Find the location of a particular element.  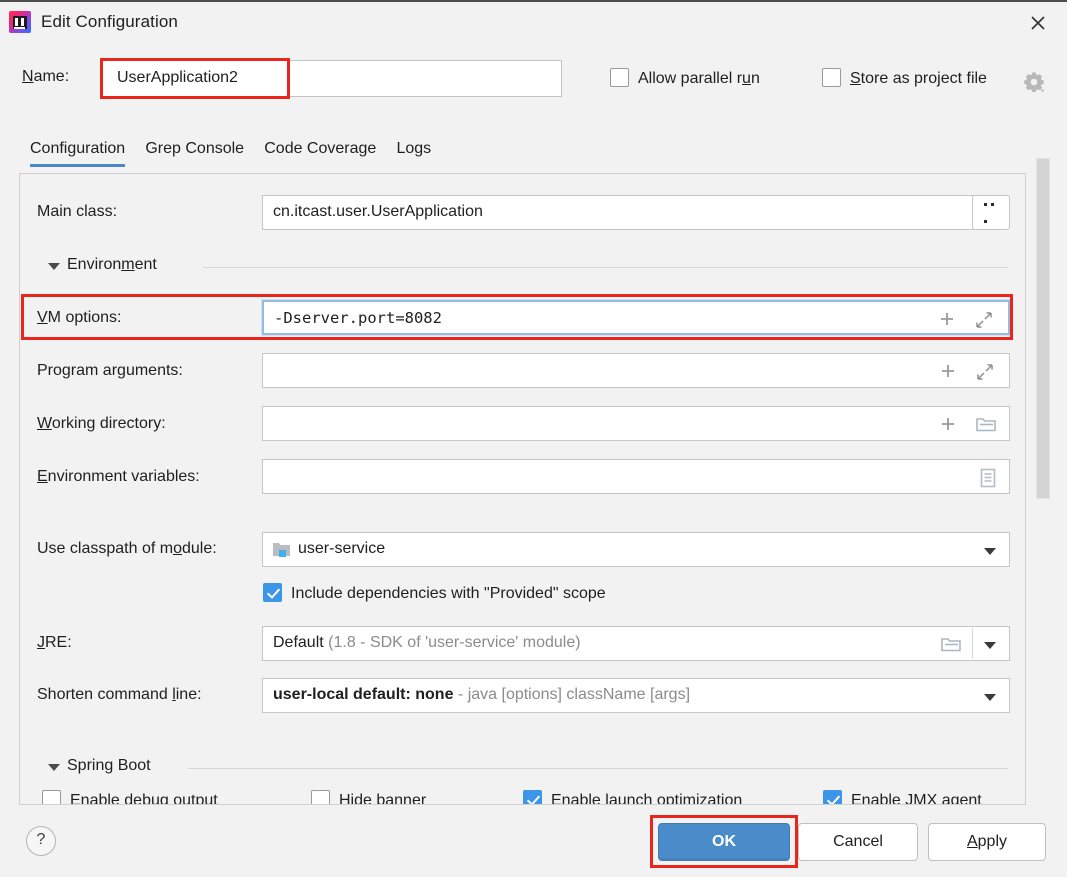

main-class-browse-button is located at coordinates (991, 212).